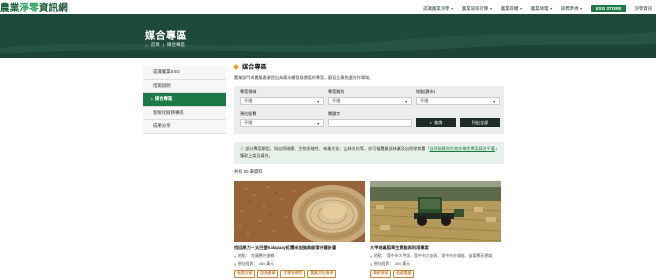 Image resolution: width=656 pixels, height=279 pixels. What do you see at coordinates (254, 67) in the screenshot?
I see `section-title: 媒合專區` at bounding box center [254, 67].